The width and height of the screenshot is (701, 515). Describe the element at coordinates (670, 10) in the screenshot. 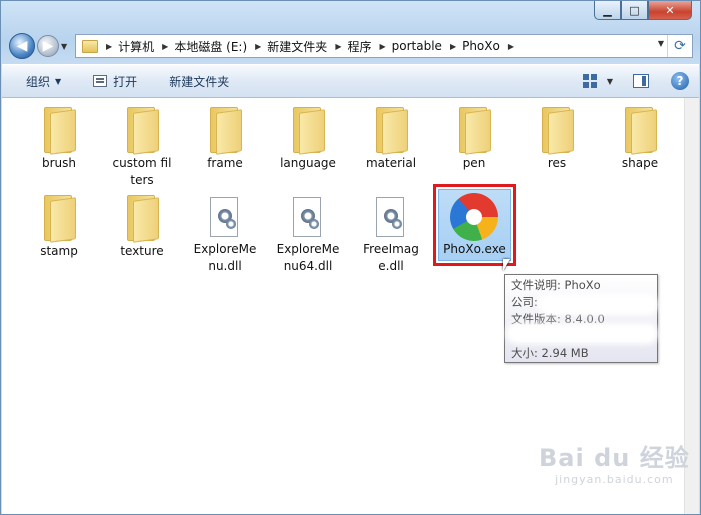

I see `close-button: ✕` at that location.